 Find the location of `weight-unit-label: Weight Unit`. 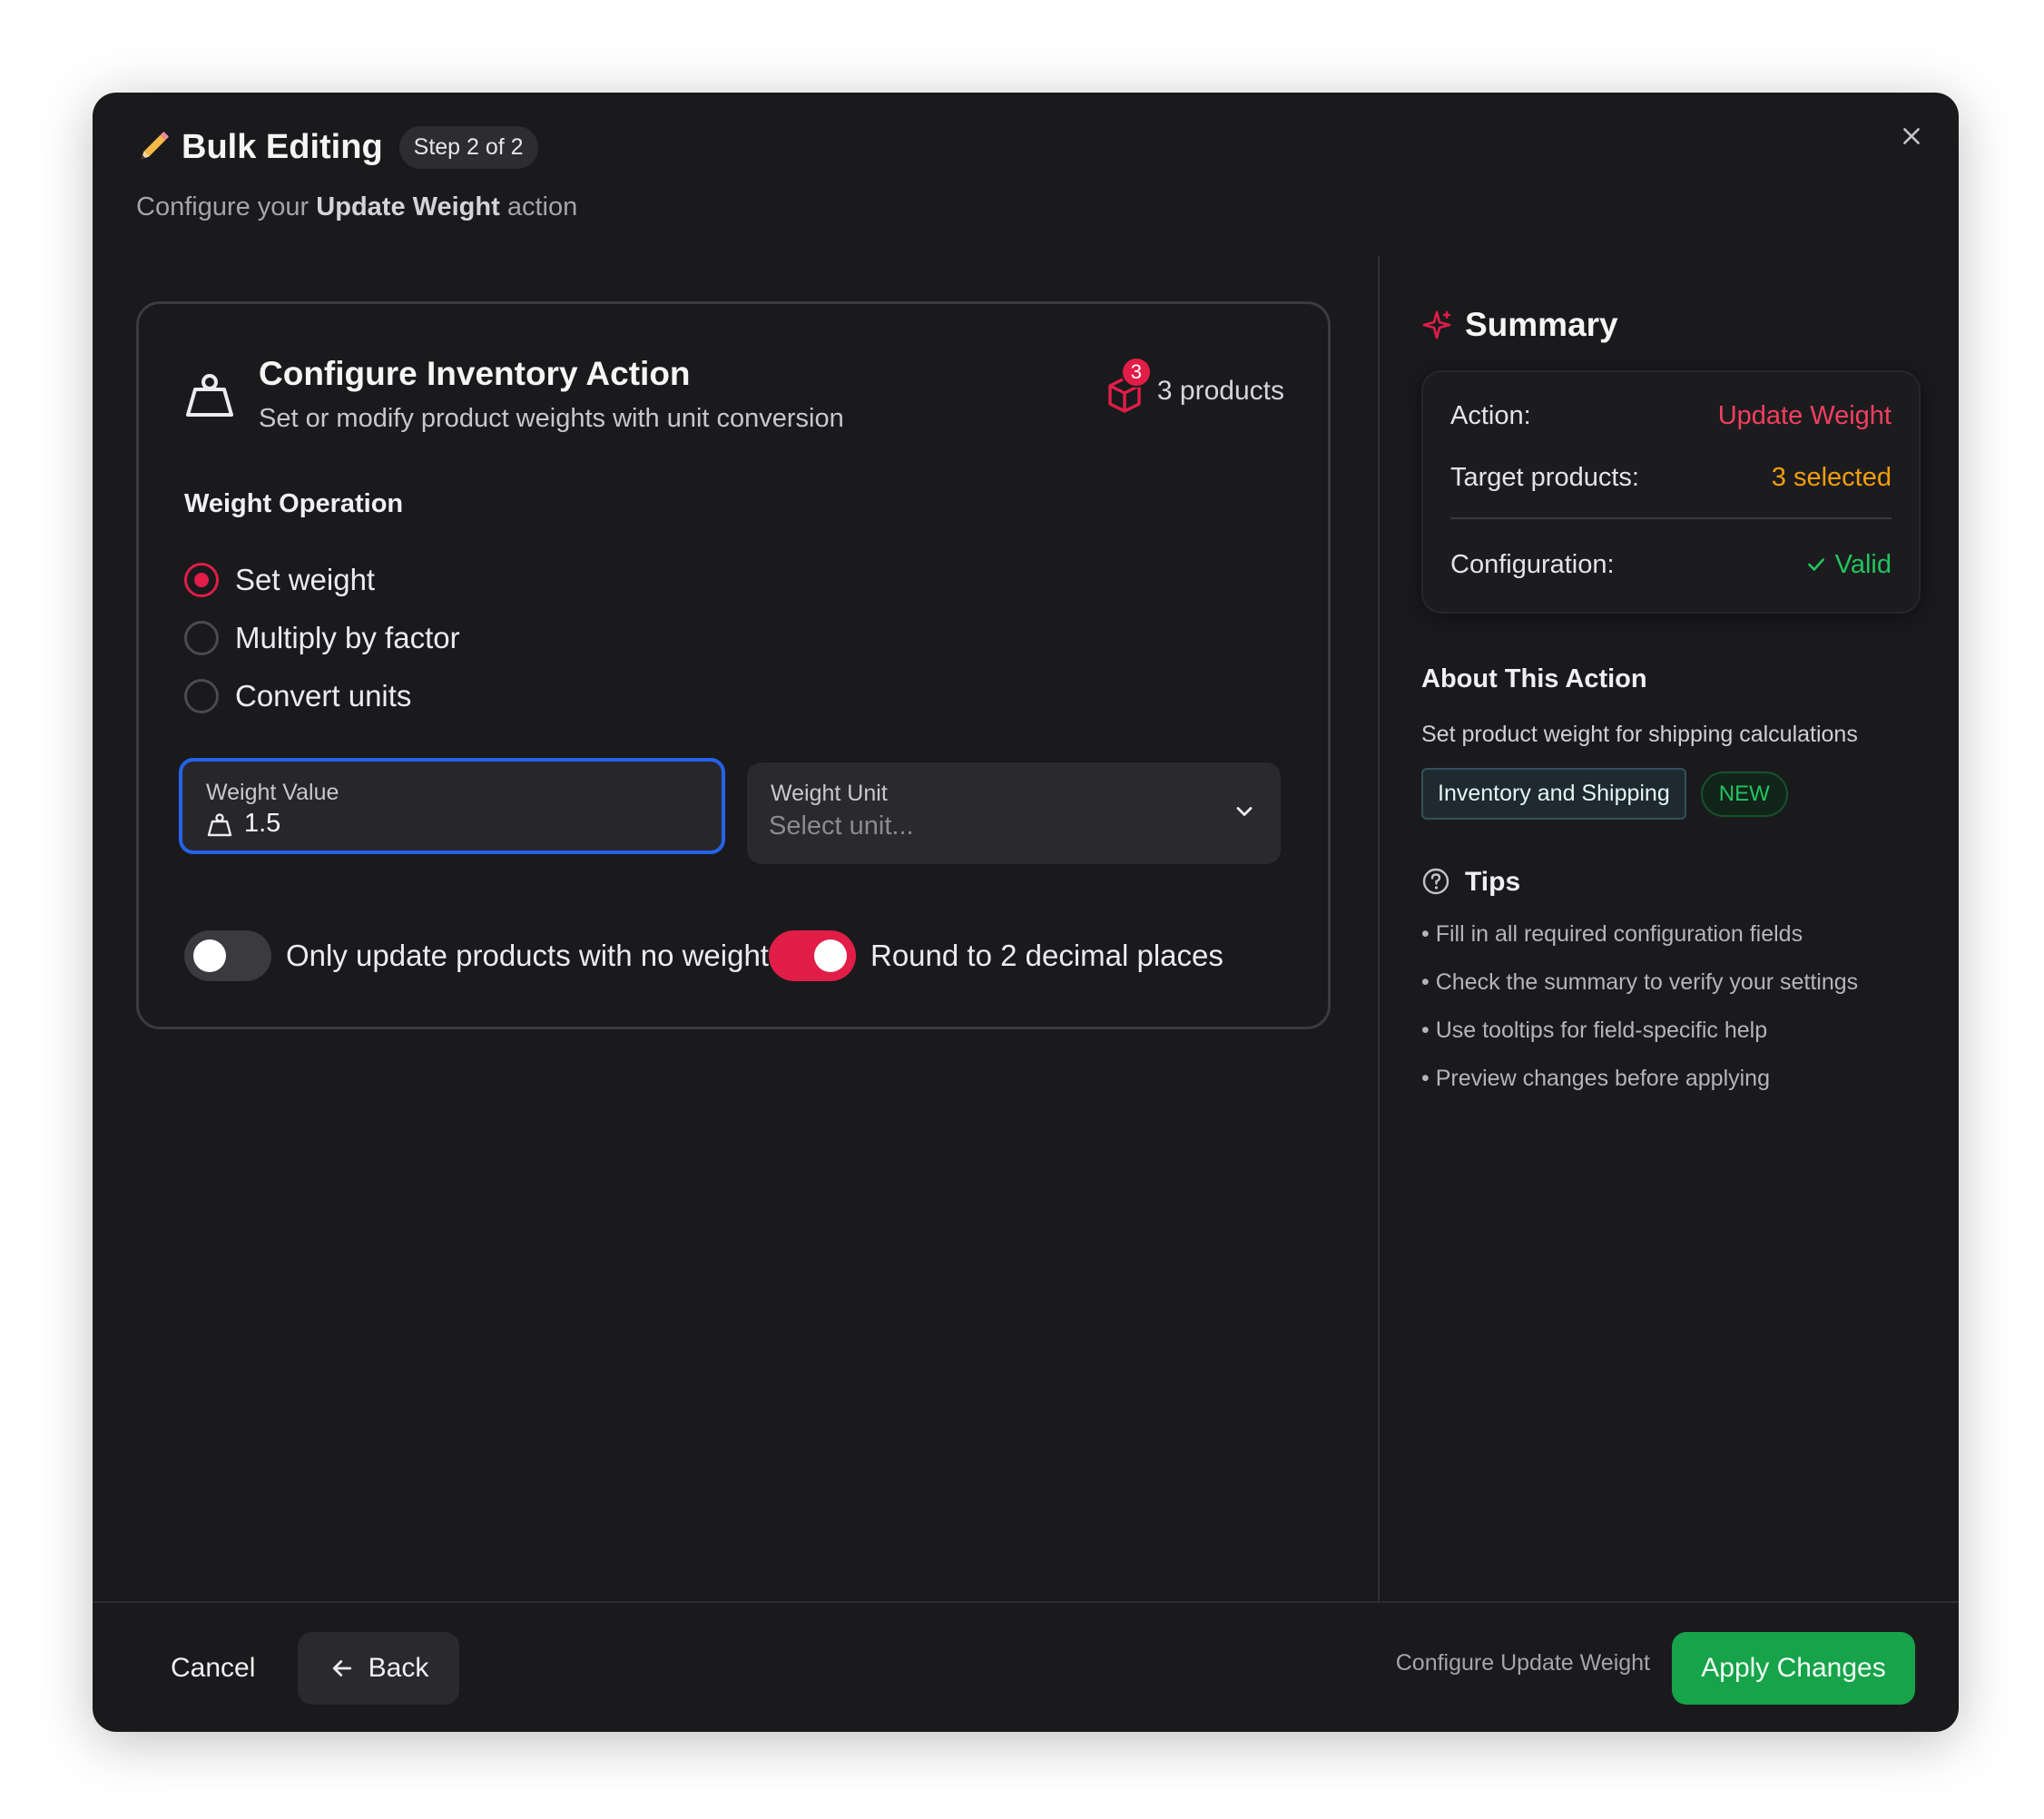

weight-unit-label: Weight Unit is located at coordinates (829, 793).